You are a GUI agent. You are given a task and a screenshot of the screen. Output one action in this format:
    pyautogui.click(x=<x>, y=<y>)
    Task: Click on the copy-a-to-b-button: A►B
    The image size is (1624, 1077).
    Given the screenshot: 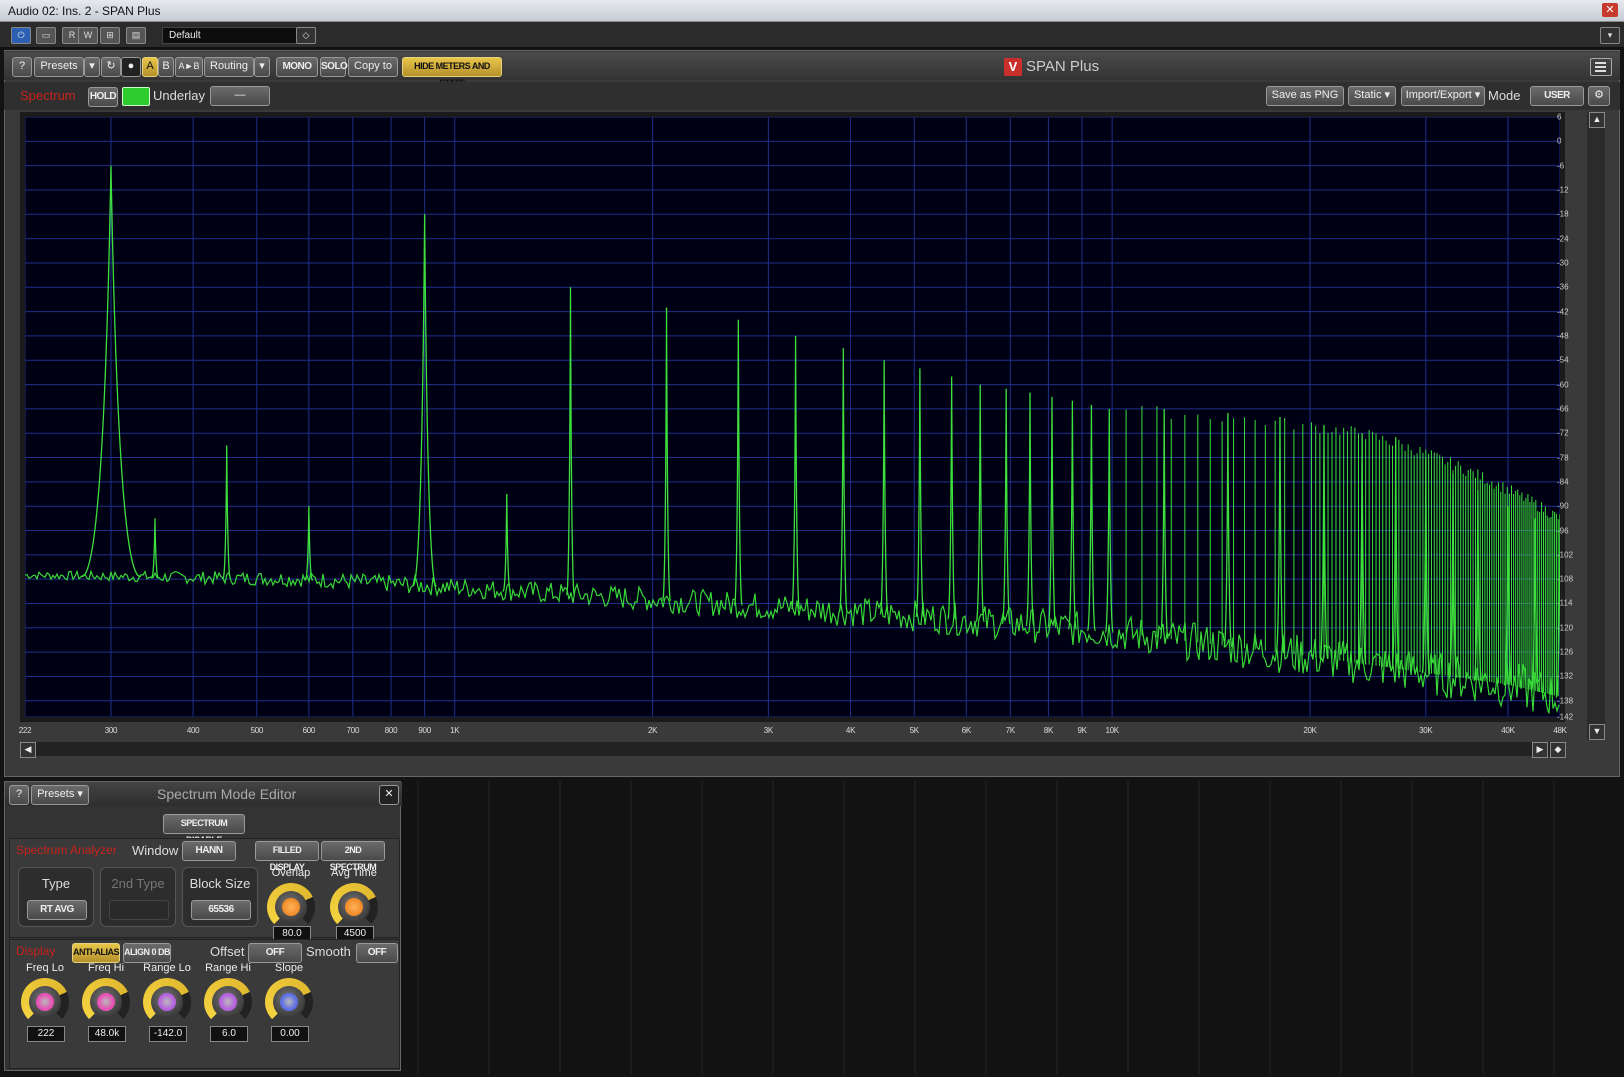 What is the action you would take?
    pyautogui.click(x=189, y=67)
    